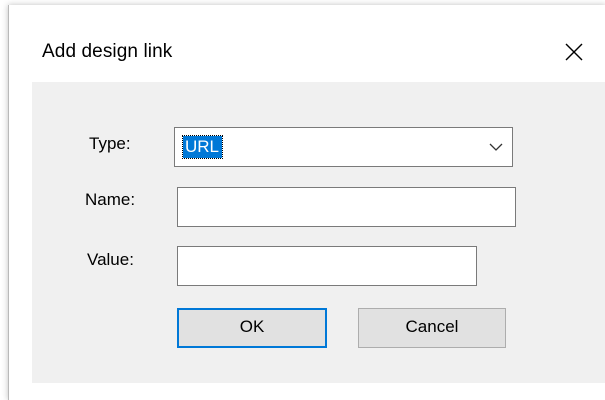 This screenshot has width=605, height=400. I want to click on chevron-down-icon, so click(496, 147).